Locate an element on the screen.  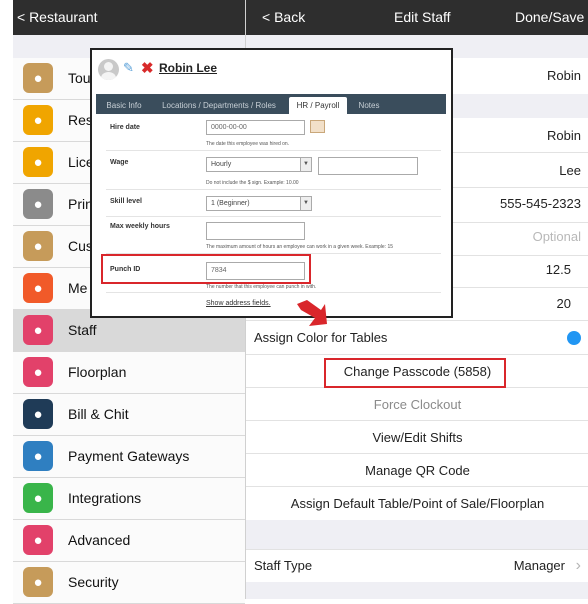
chevron-right-icon: › is located at coordinates (578, 565).